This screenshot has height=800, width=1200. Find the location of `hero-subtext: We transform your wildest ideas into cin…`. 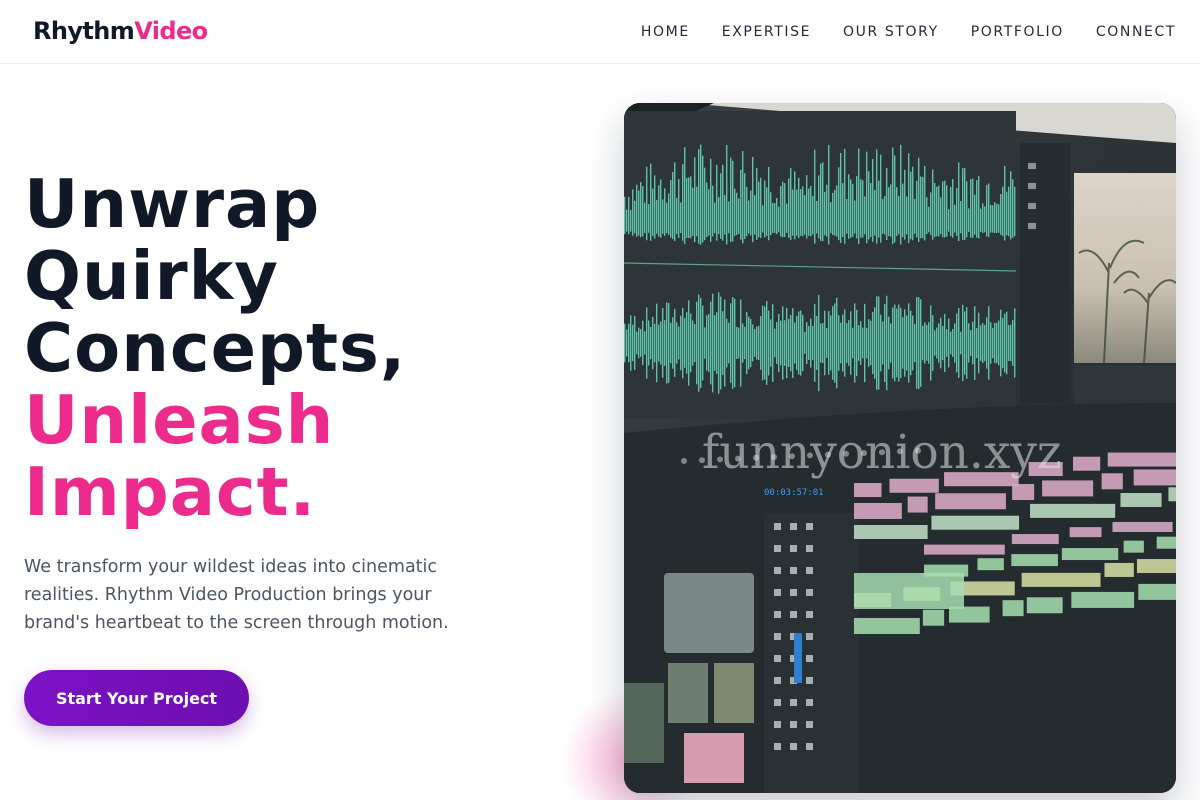

hero-subtext: We transform your wildest ideas into cin… is located at coordinates (236, 595).